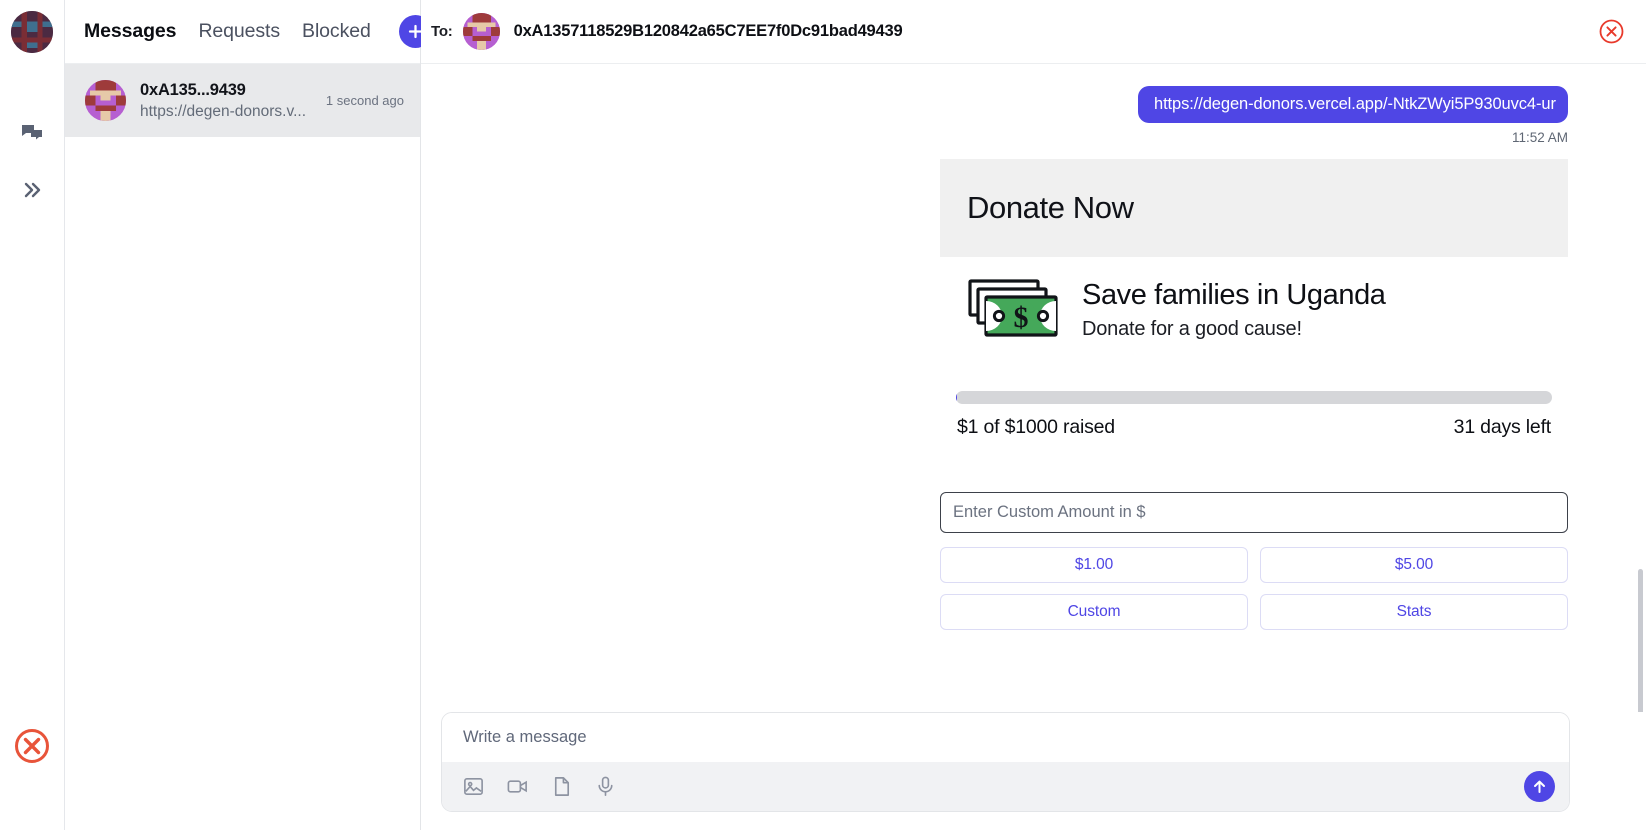  I want to click on conversation-timestamp: 1 second ago, so click(364, 100).